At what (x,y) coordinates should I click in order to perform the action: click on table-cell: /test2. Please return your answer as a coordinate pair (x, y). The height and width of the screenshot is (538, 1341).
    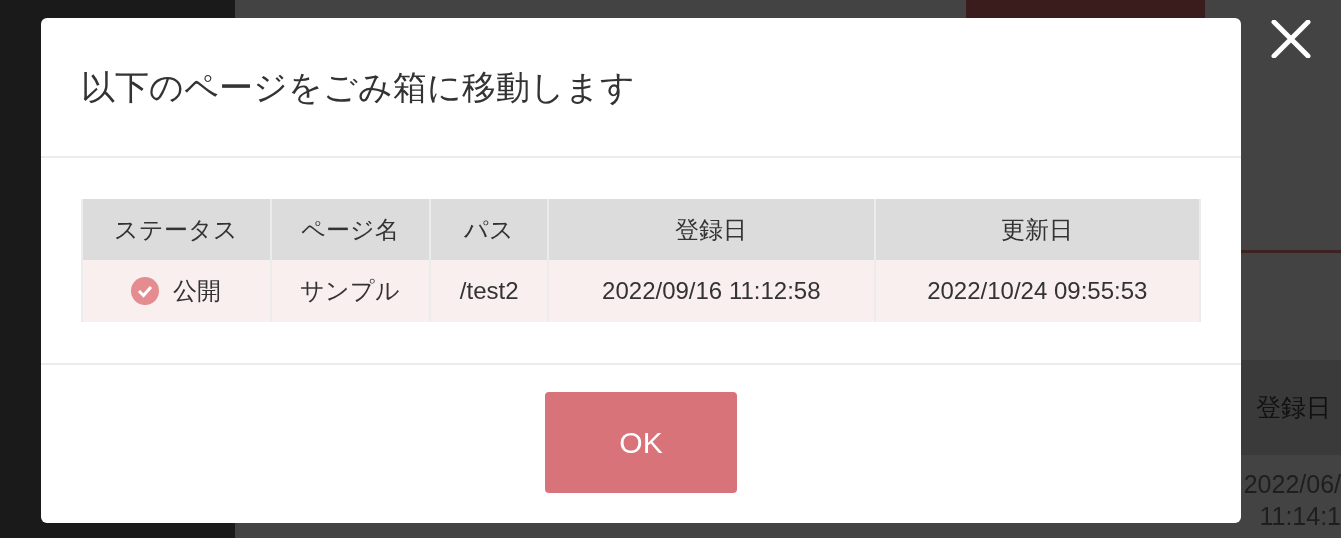
    Looking at the image, I should click on (489, 291).